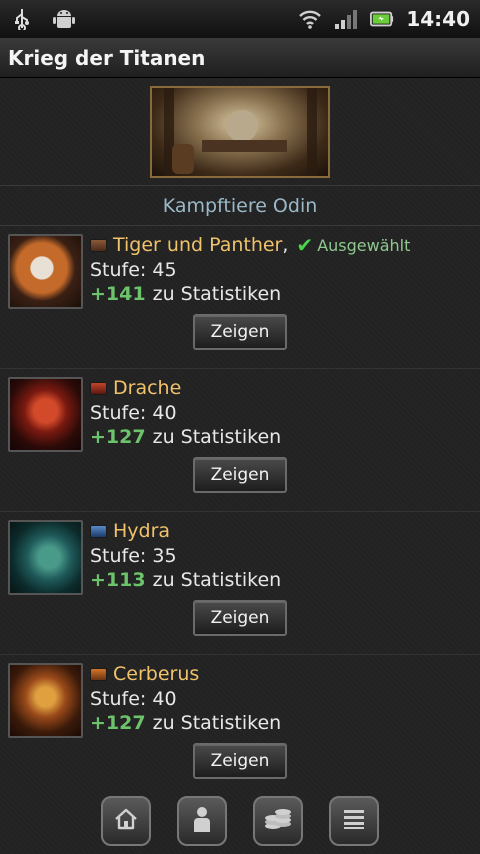 This screenshot has width=480, height=854. I want to click on pet-bonus-value: +141, so click(118, 294).